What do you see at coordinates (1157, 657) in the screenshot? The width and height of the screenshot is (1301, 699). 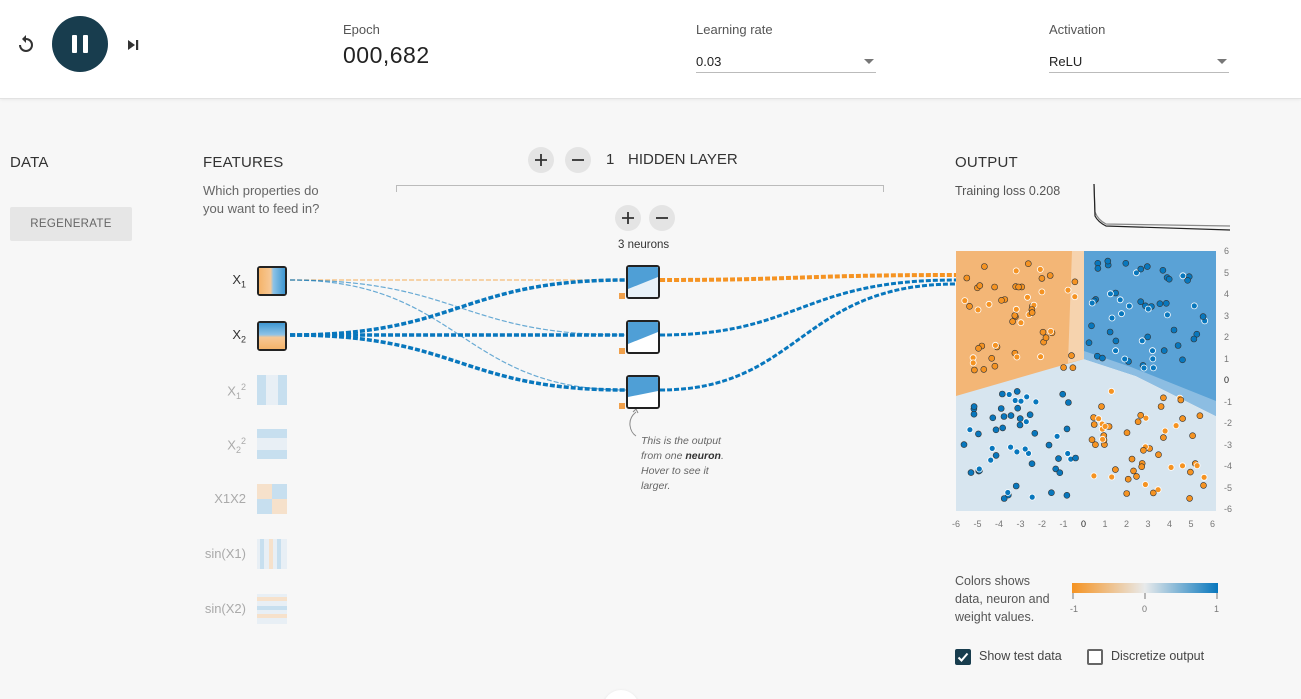 I see `discretize-output-toggle: Discretize output` at bounding box center [1157, 657].